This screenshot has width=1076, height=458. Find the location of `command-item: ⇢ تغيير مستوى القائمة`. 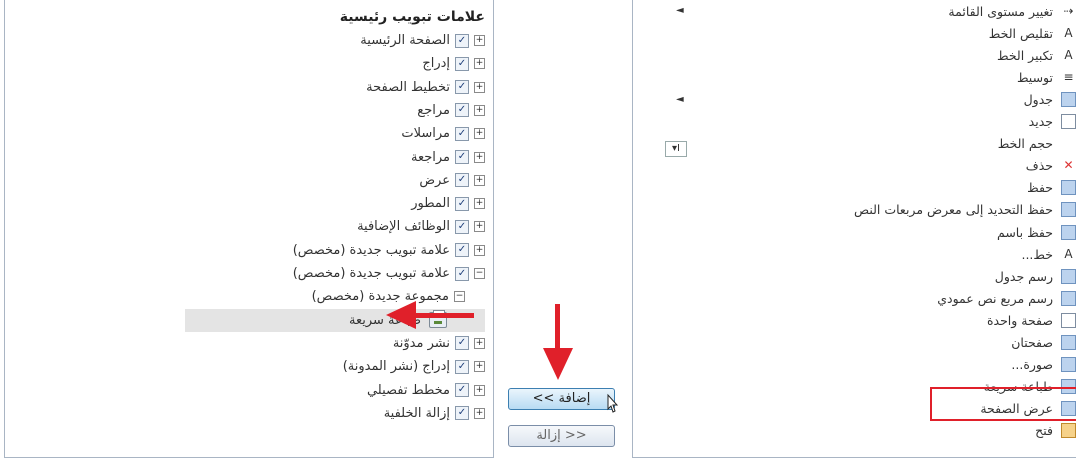

command-item: ⇢ تغيير مستوى القائمة is located at coordinates (1012, 11).